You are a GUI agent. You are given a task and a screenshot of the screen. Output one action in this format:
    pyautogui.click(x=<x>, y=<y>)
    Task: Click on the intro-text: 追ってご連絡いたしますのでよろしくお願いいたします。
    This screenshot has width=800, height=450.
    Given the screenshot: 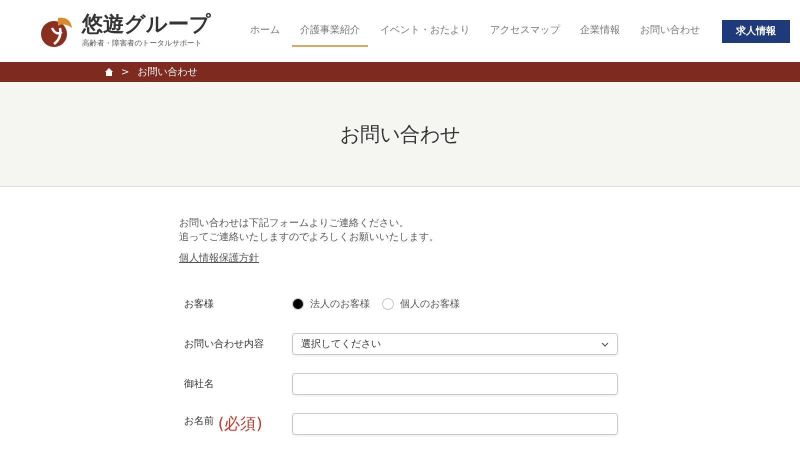 What is the action you would take?
    pyautogui.click(x=309, y=238)
    